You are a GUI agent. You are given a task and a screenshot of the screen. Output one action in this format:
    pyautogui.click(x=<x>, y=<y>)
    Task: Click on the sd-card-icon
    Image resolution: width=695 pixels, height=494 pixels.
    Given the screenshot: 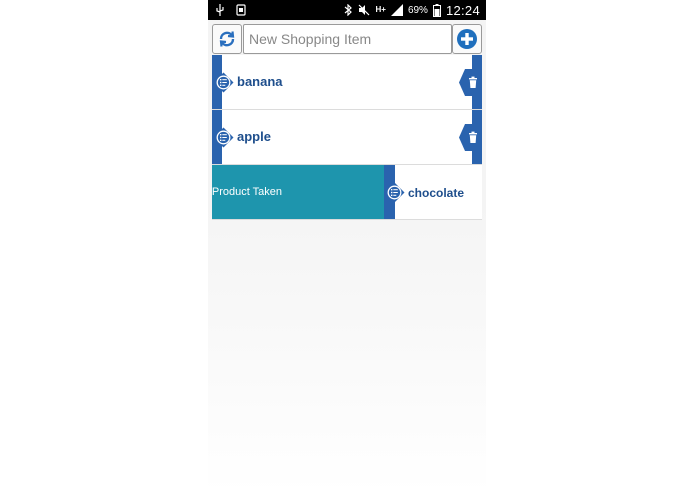 What is the action you would take?
    pyautogui.click(x=241, y=10)
    